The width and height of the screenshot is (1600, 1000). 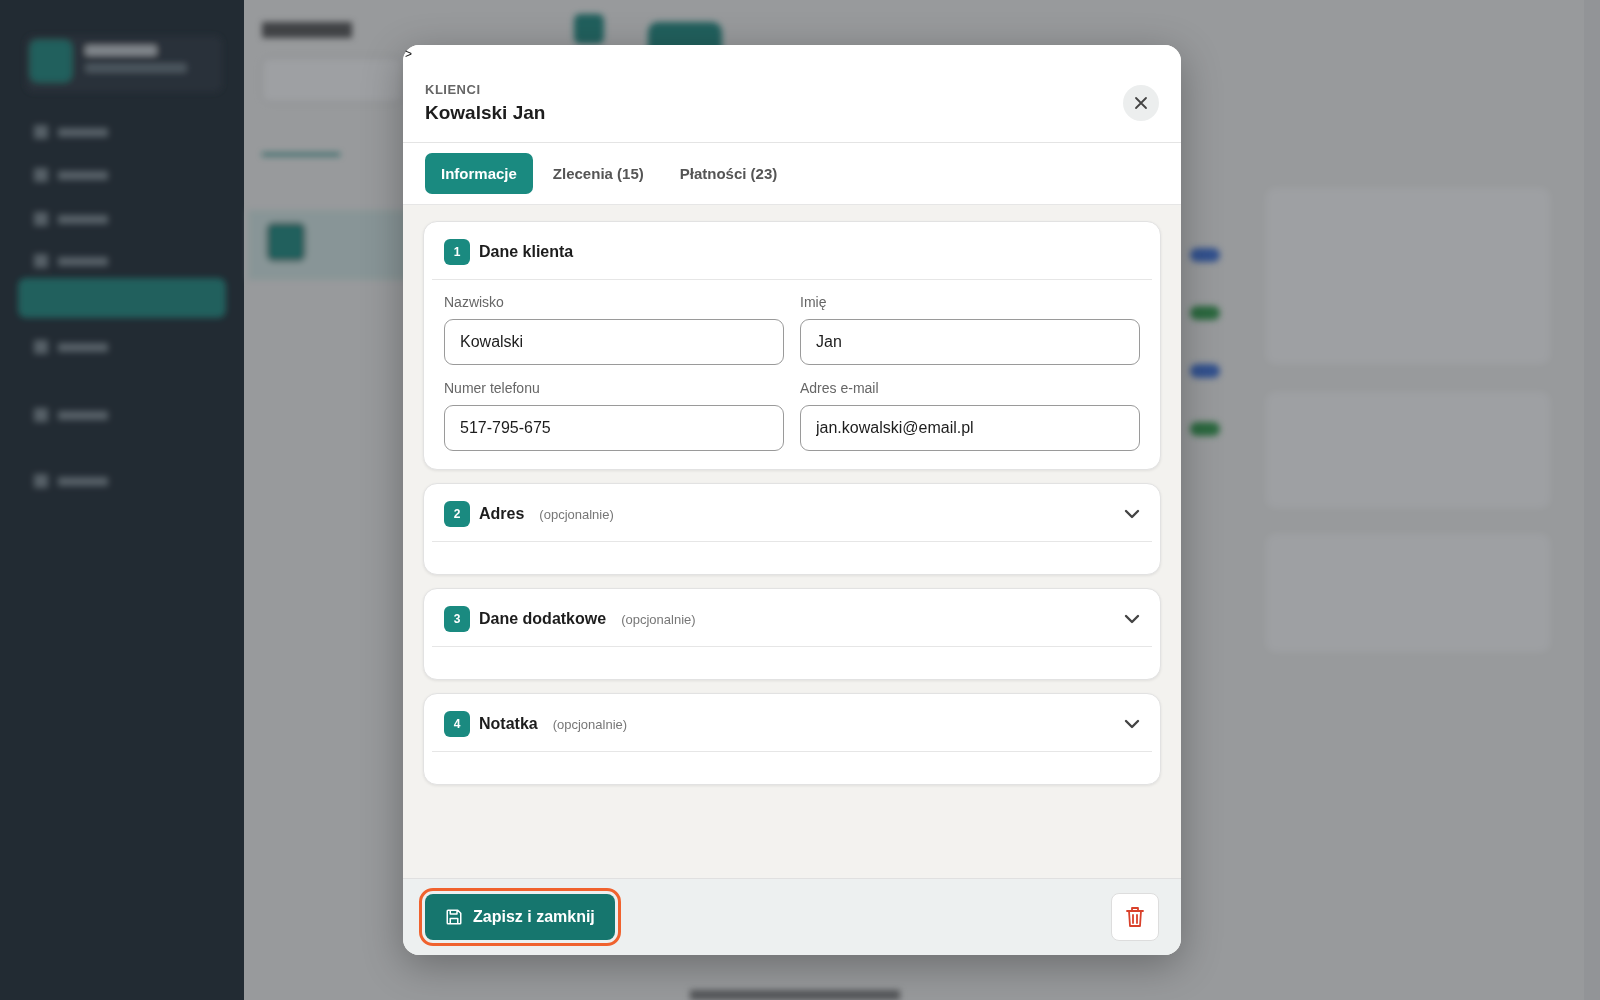 What do you see at coordinates (457, 252) in the screenshot?
I see `step-number: 1` at bounding box center [457, 252].